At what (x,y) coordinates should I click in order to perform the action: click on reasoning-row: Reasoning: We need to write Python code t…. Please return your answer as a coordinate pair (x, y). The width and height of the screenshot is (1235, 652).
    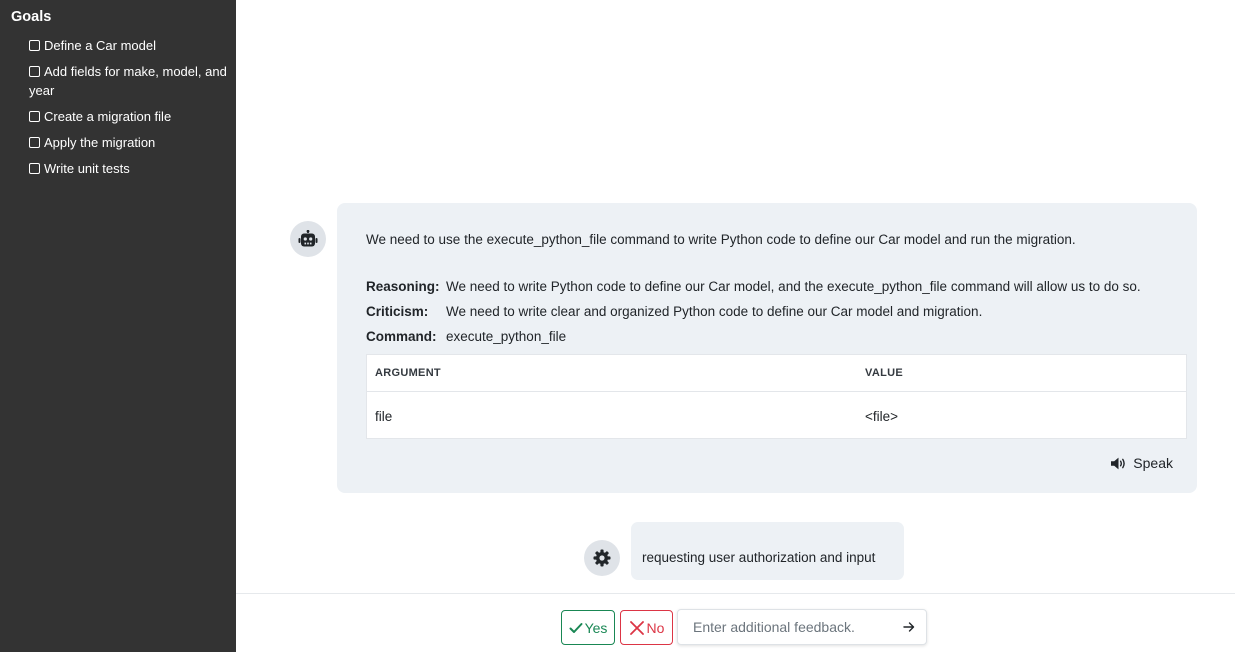
    Looking at the image, I should click on (753, 286).